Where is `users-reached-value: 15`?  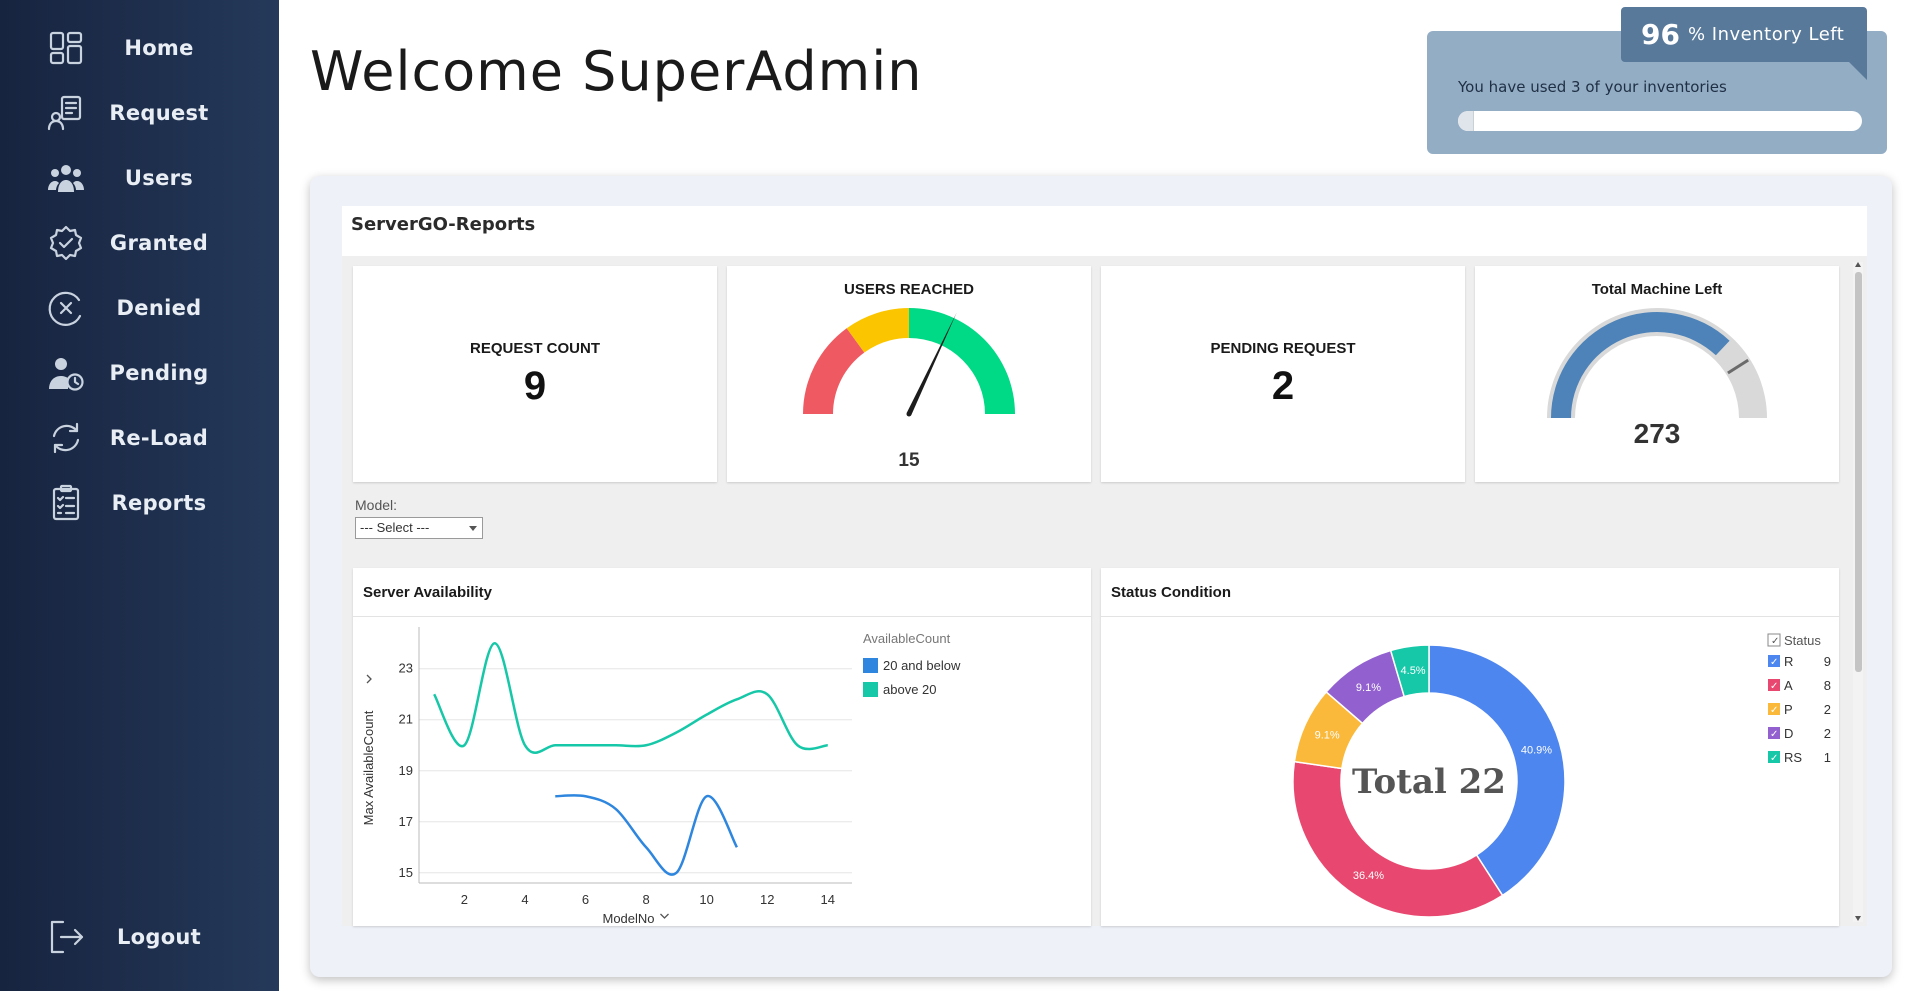
users-reached-value: 15 is located at coordinates (909, 460).